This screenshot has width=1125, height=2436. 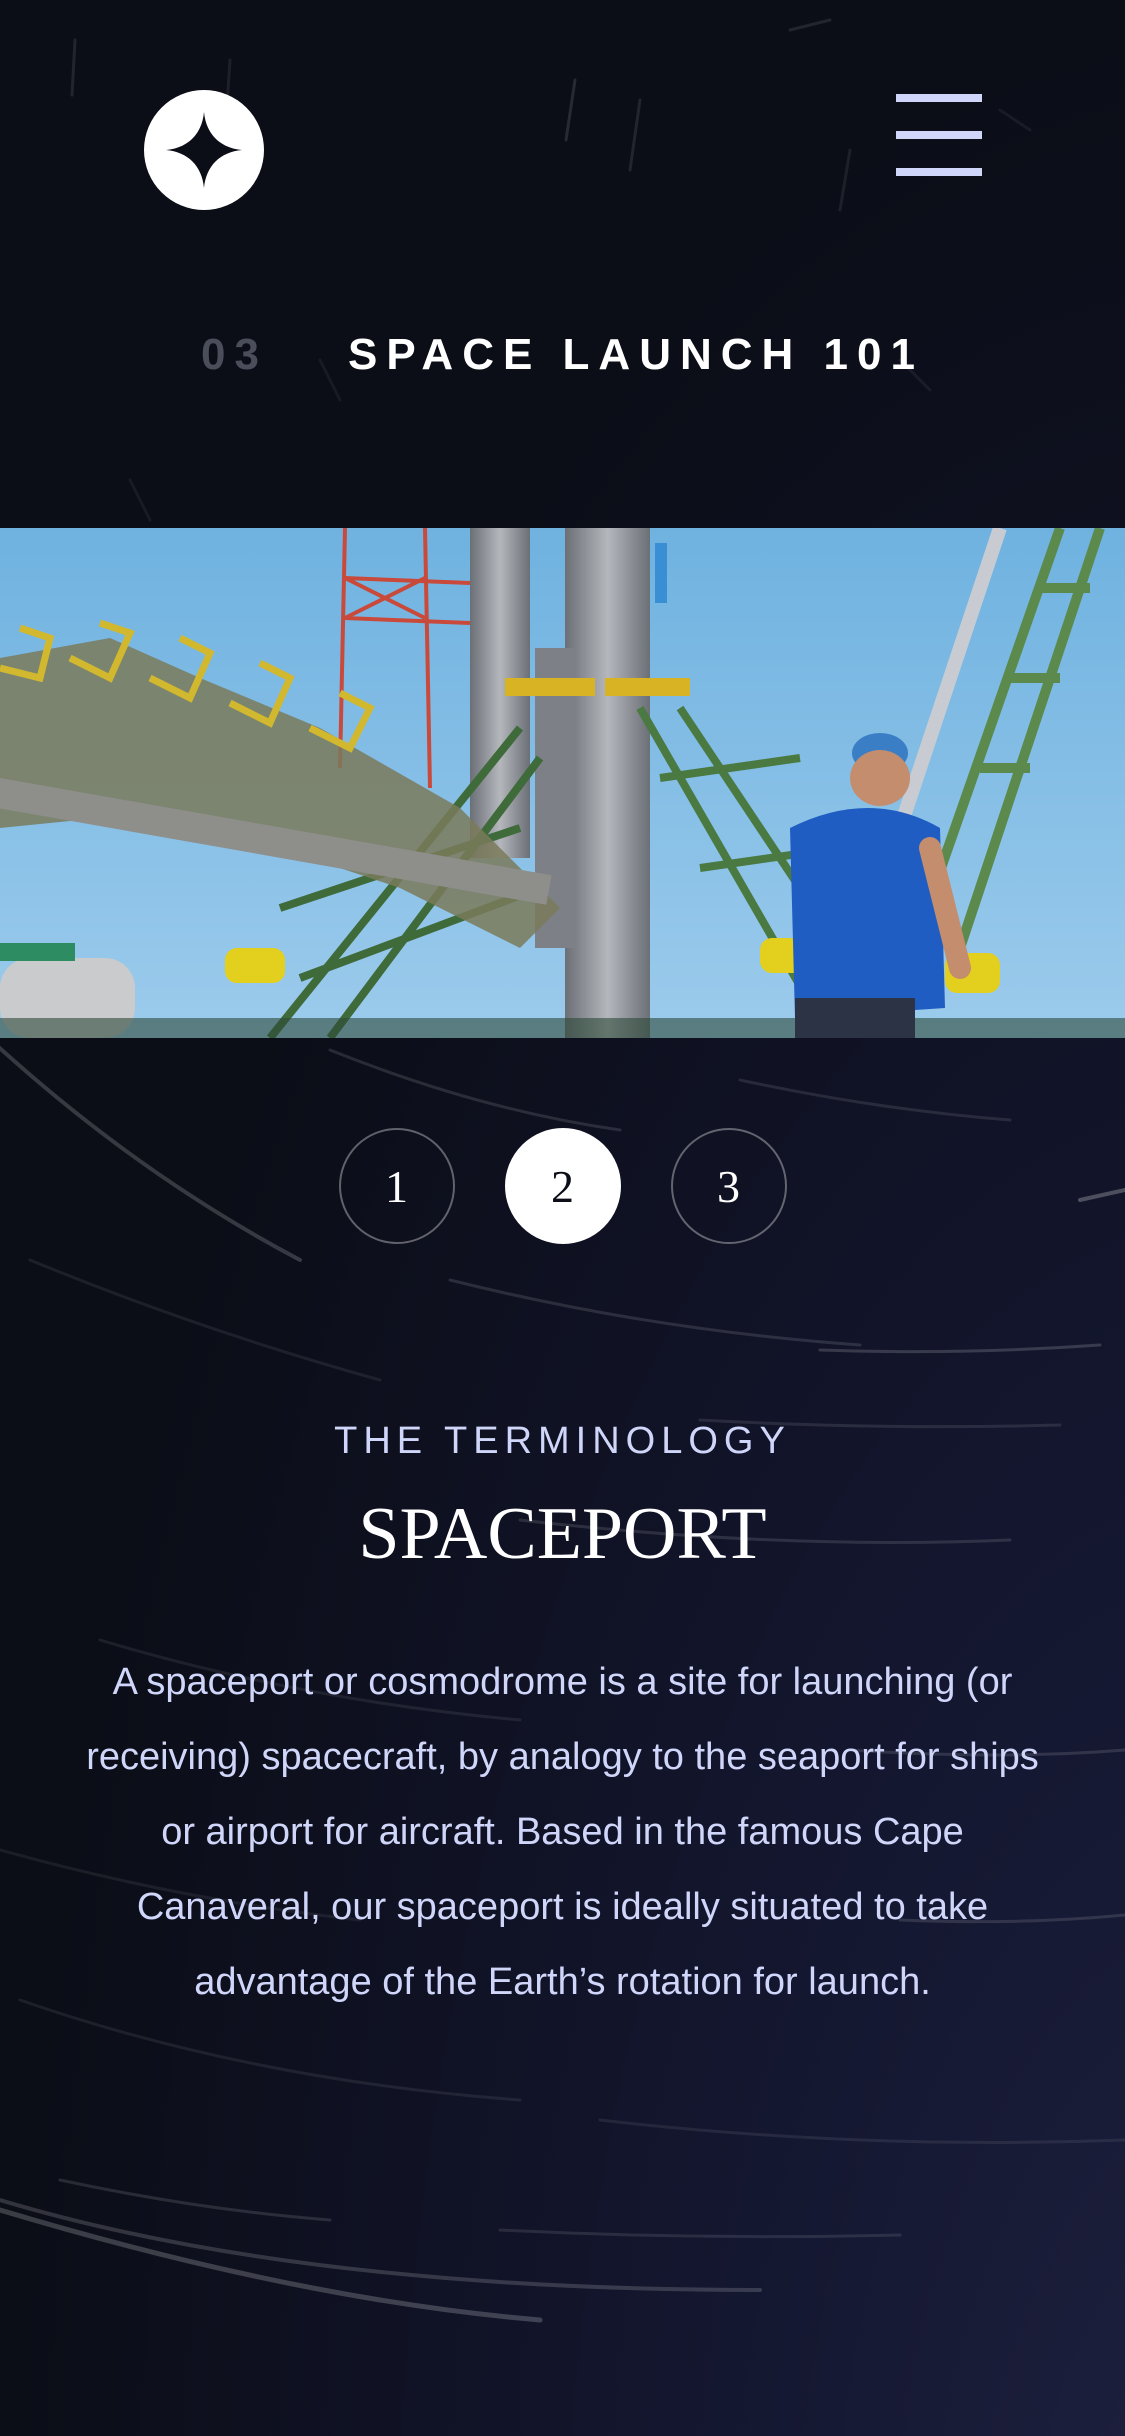 I want to click on pager-button-3: 3, so click(x=728, y=1186).